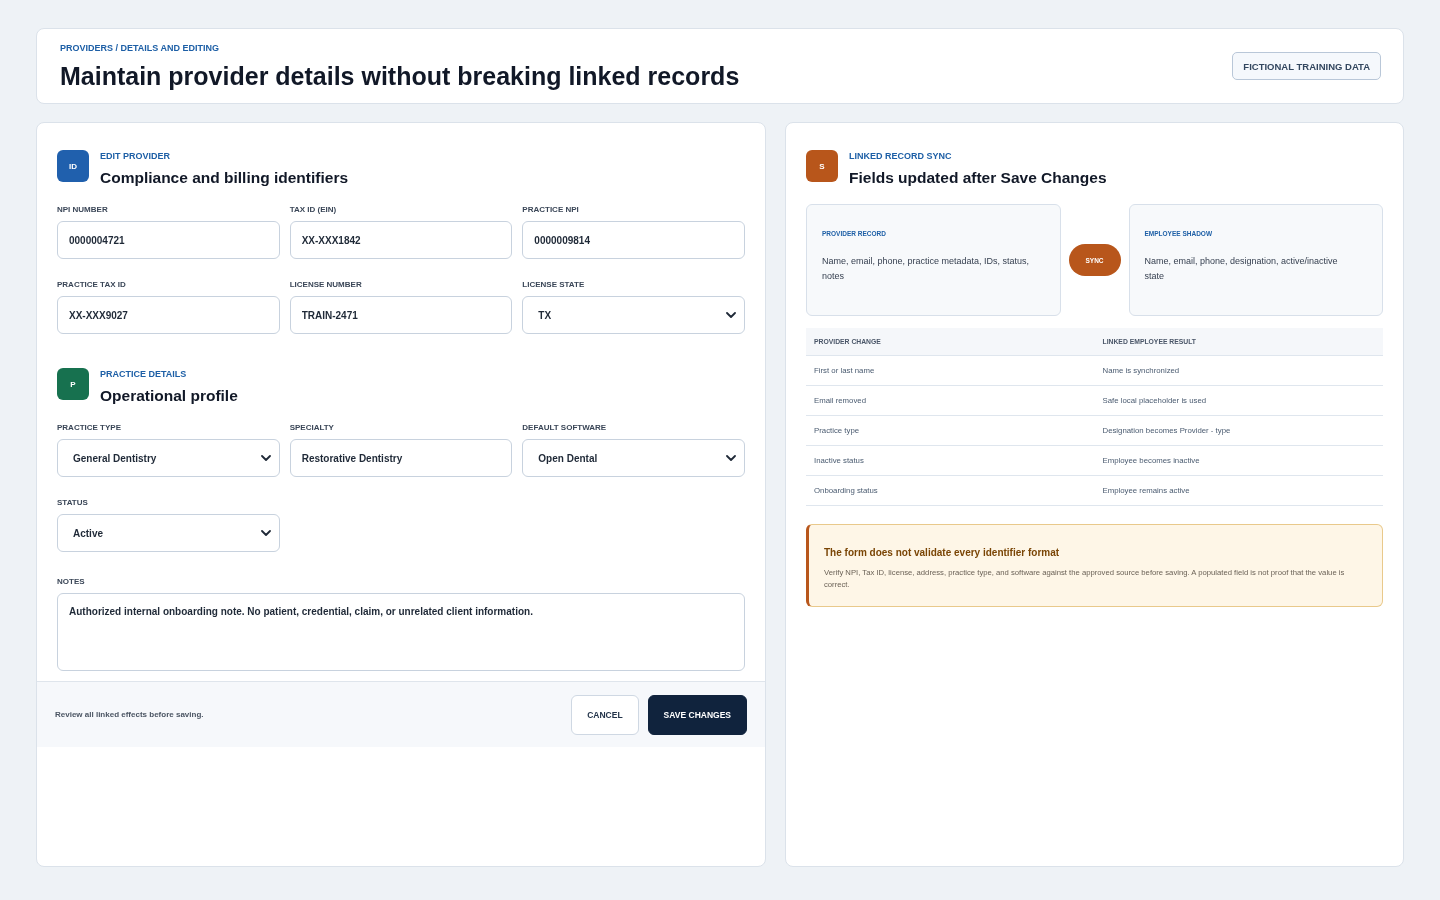  Describe the element at coordinates (72, 502) in the screenshot. I see `field-label: STATUS` at that location.